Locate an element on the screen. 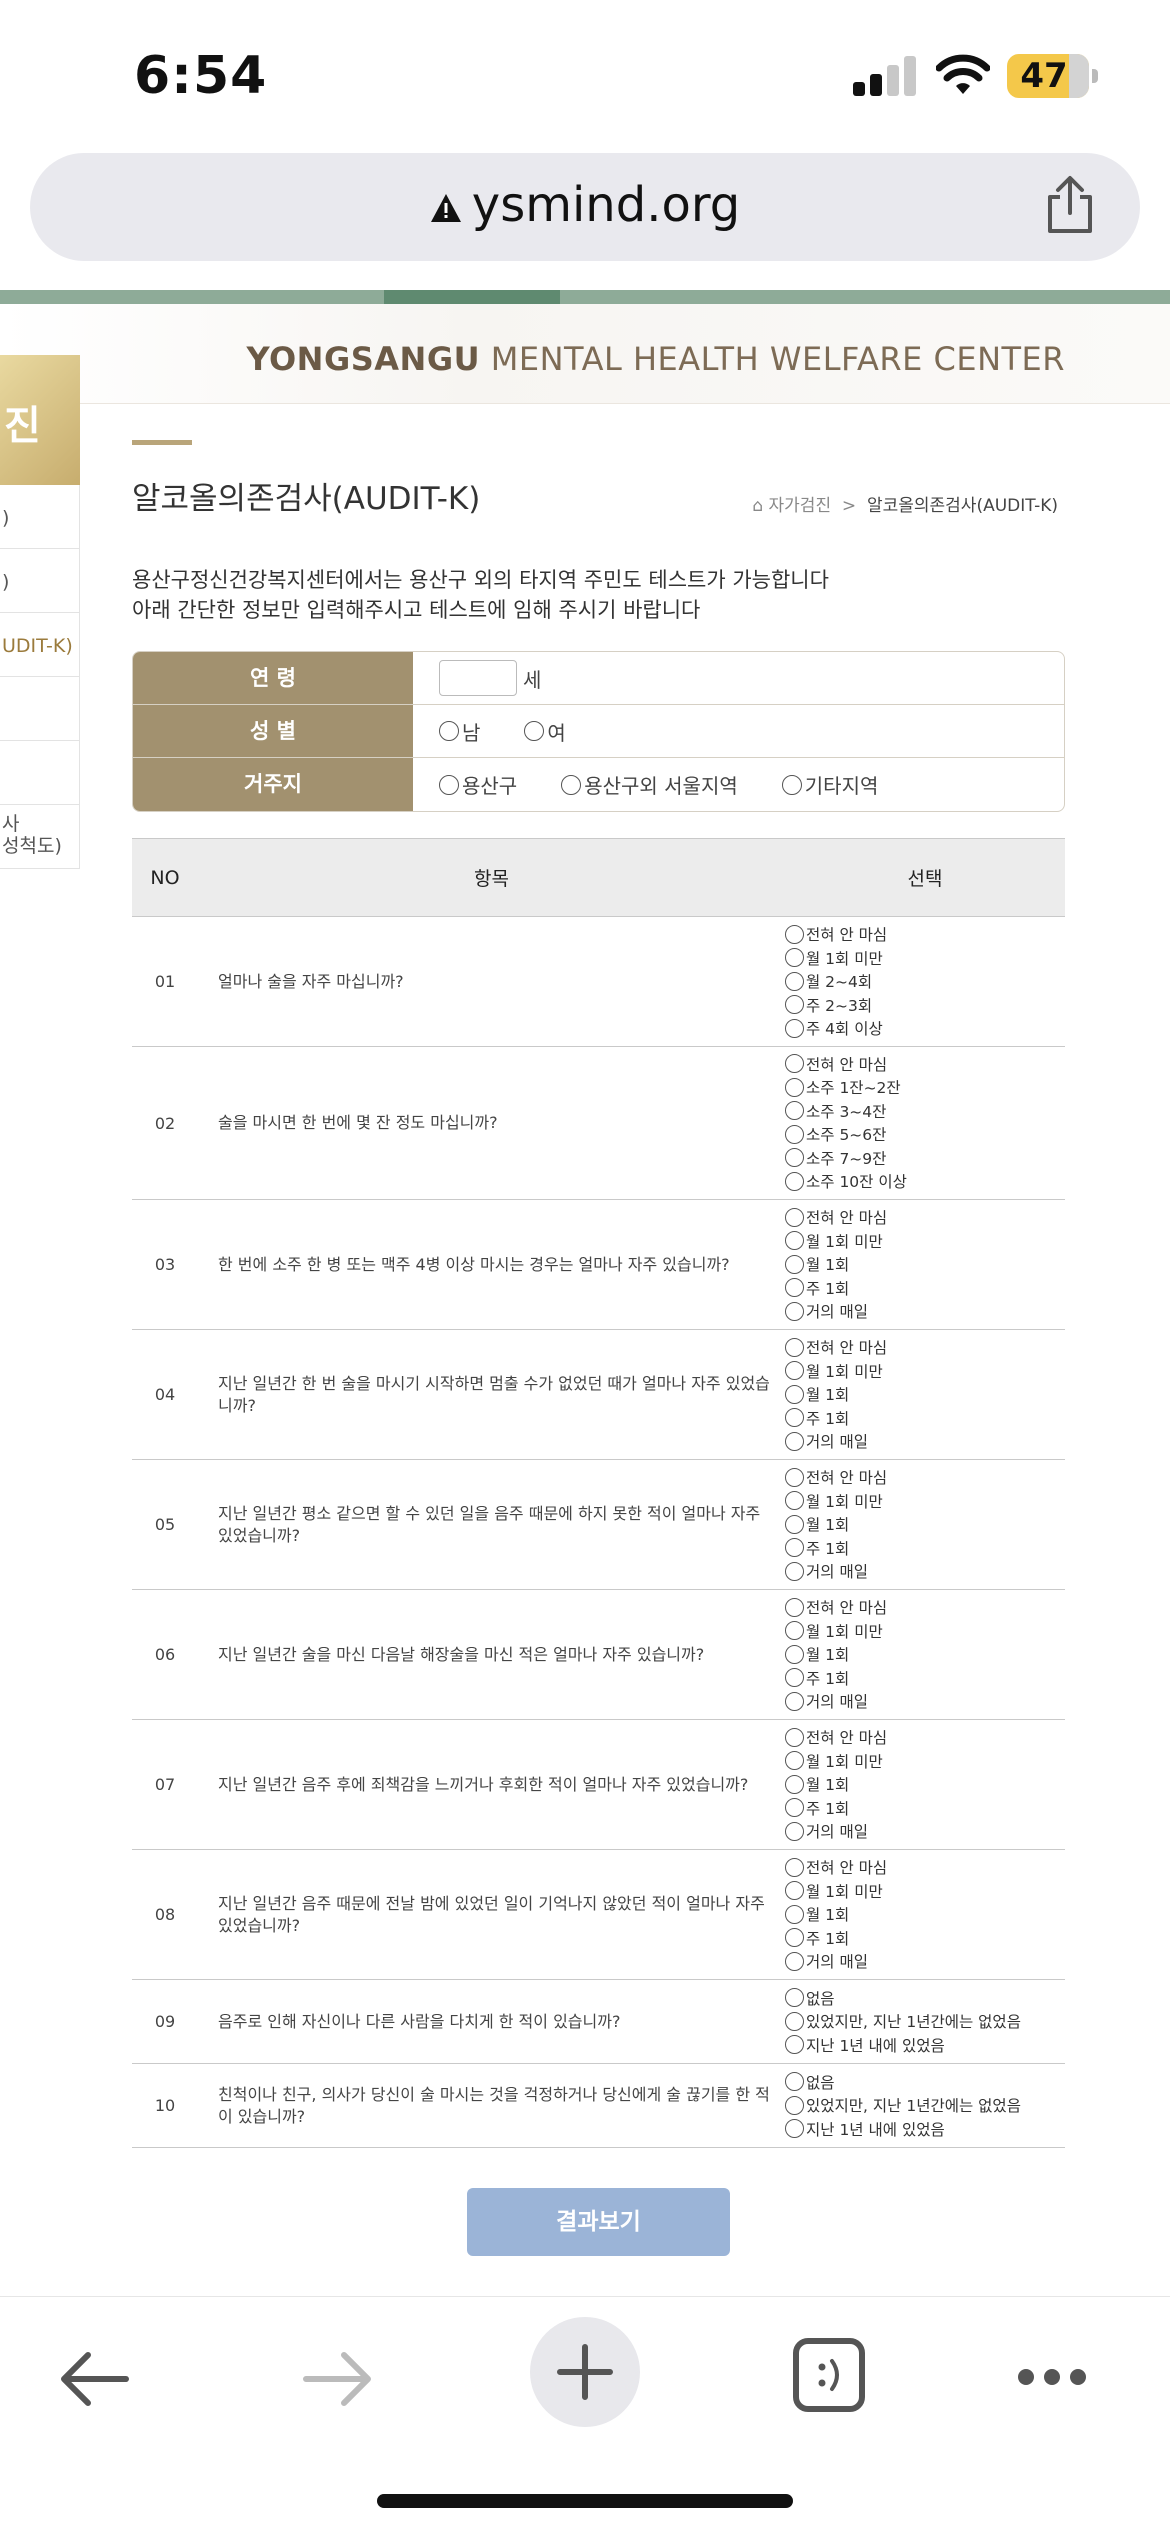  answer-option: 소주 10잔 이상 is located at coordinates (925, 1182).